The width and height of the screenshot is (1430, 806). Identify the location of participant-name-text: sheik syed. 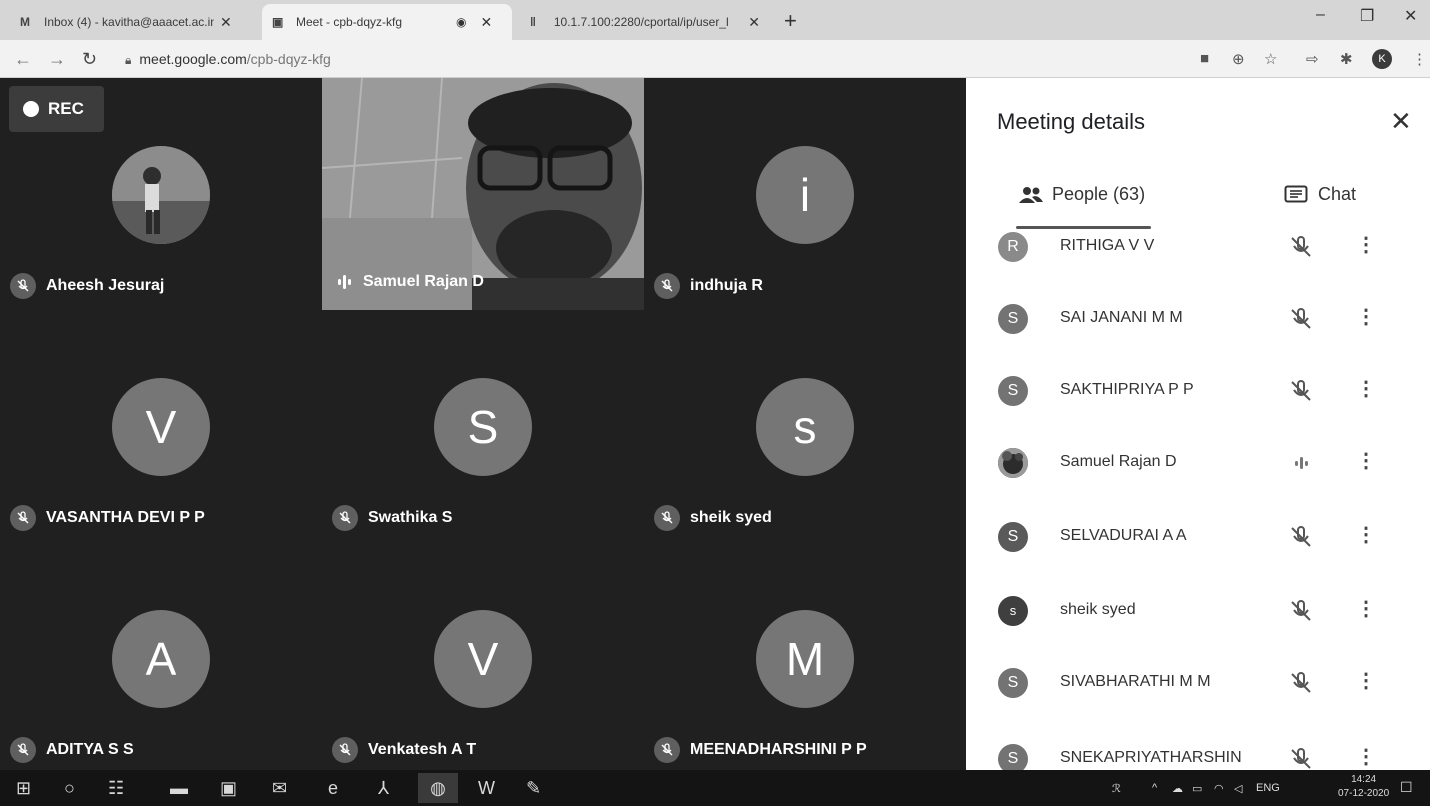
(731, 517).